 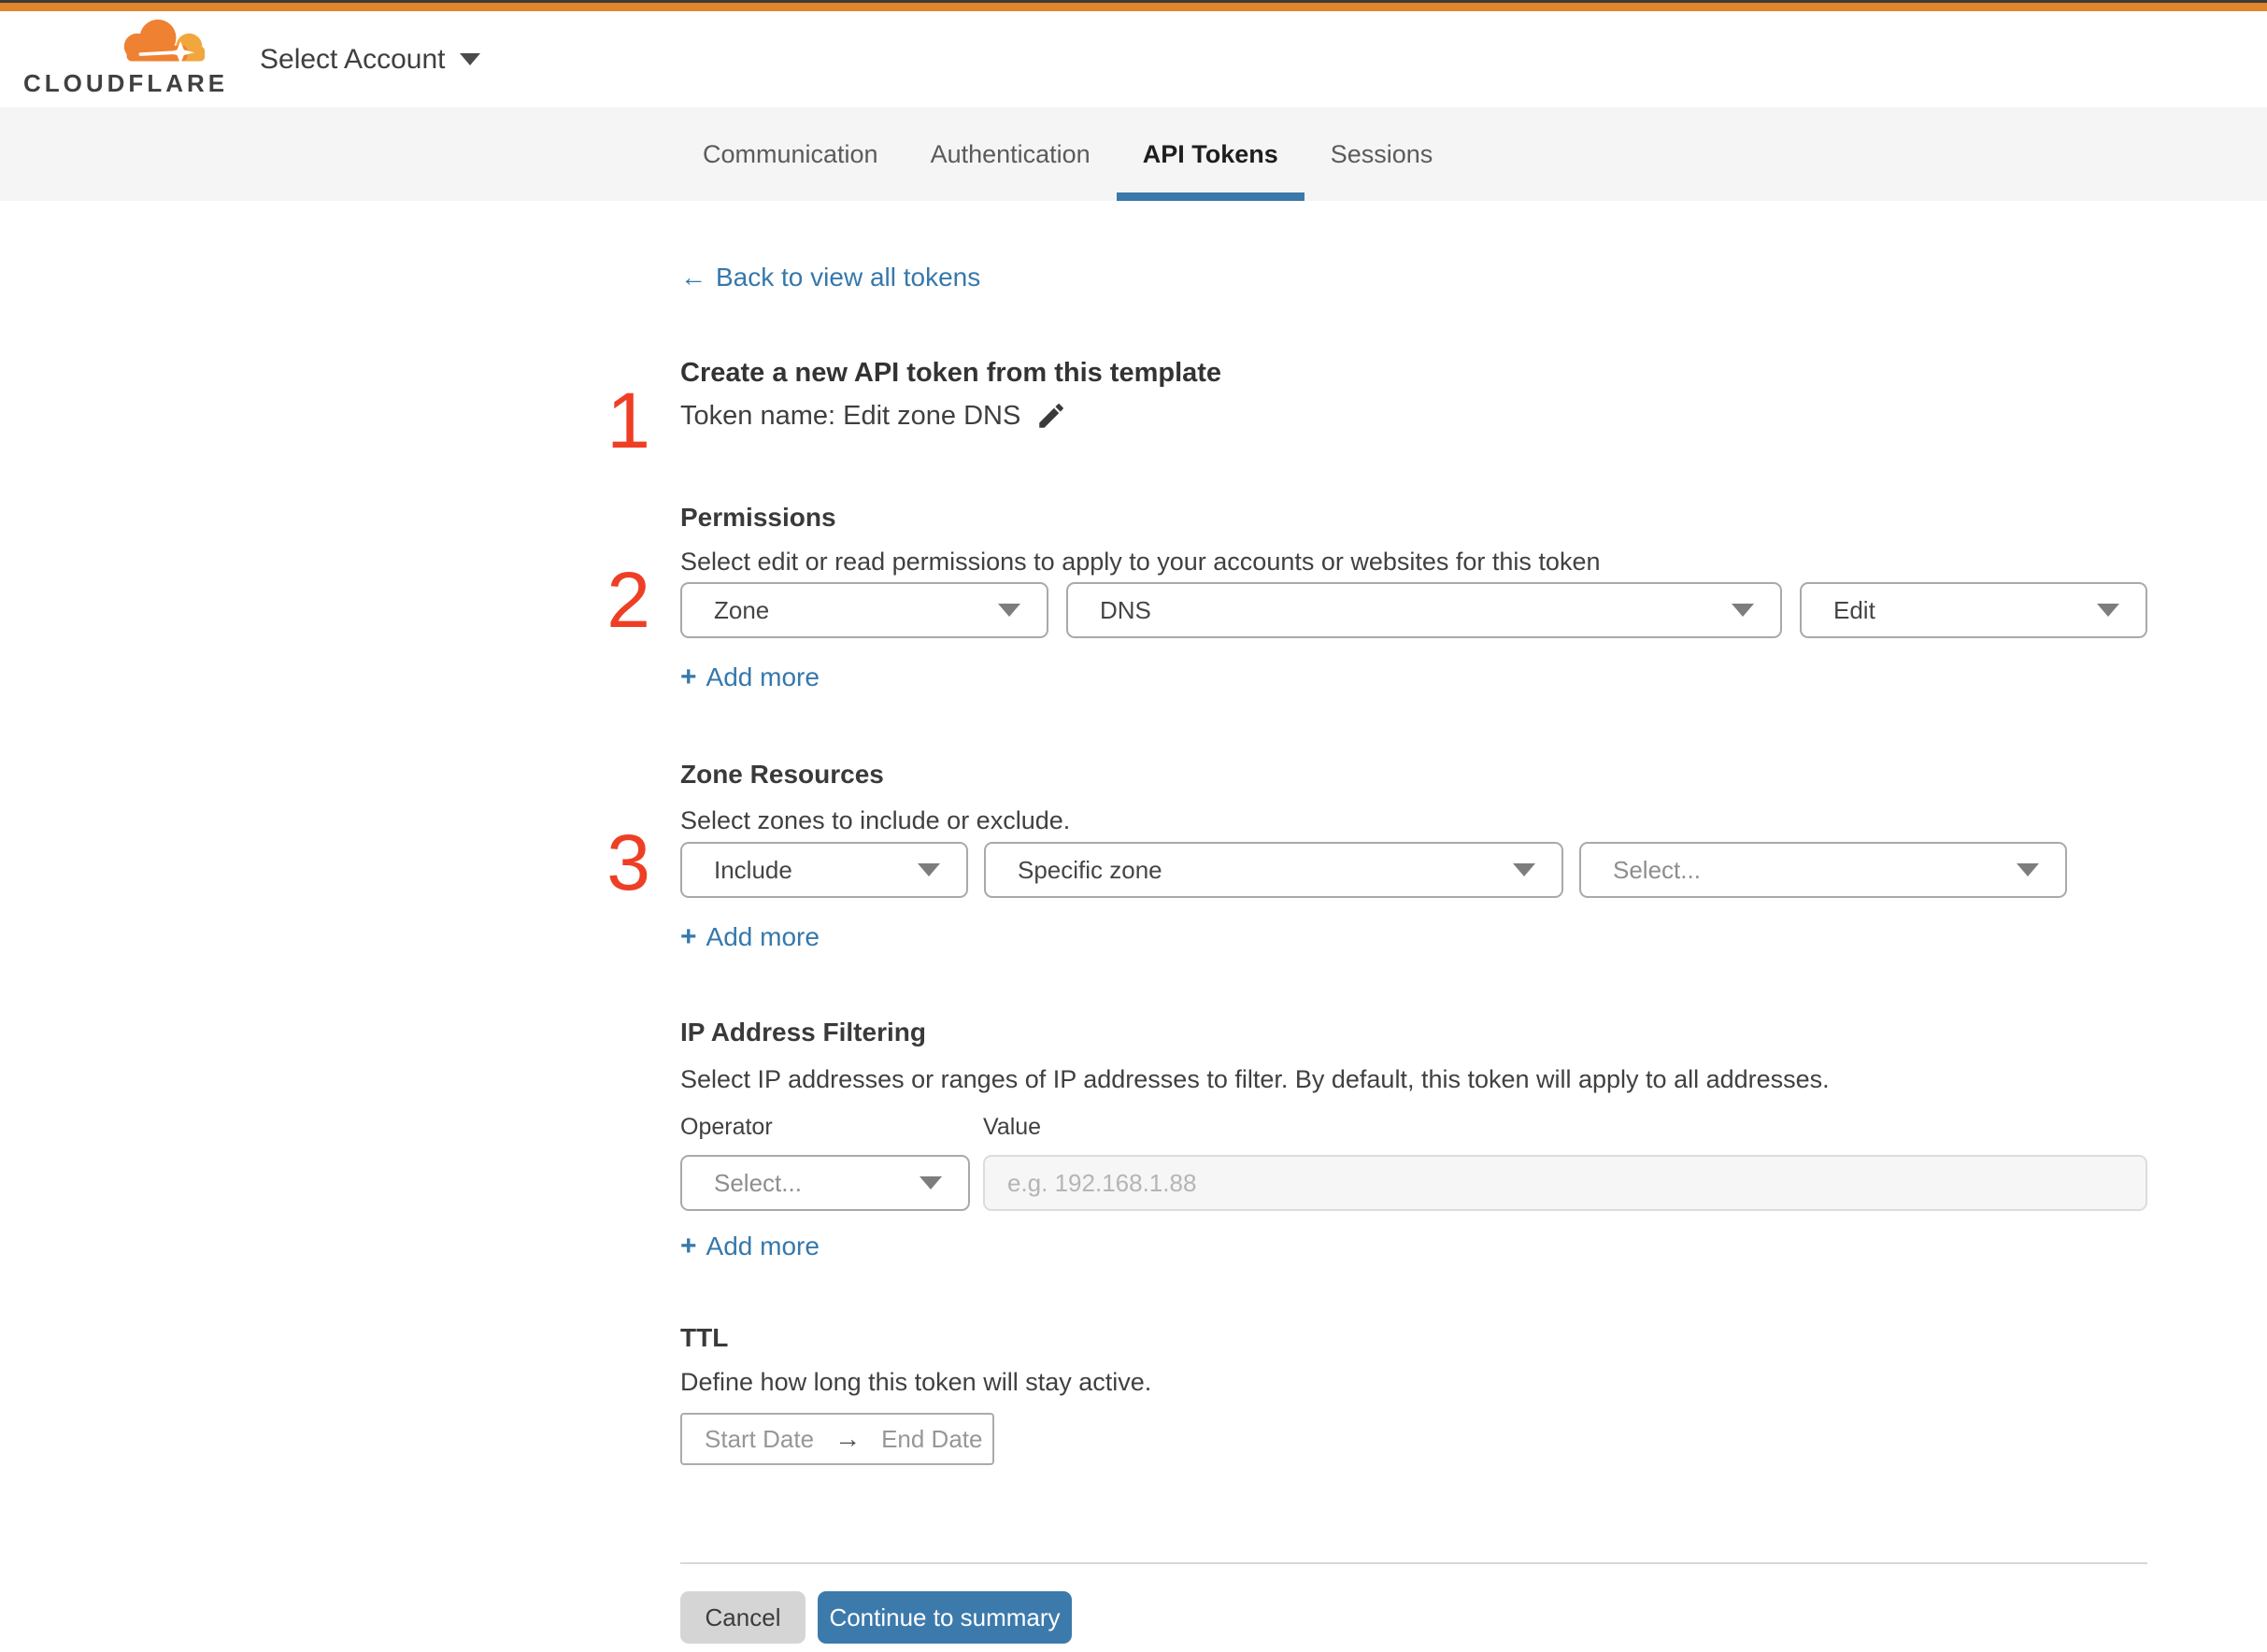 I want to click on back-arrow-icon: ←, so click(x=693, y=277).